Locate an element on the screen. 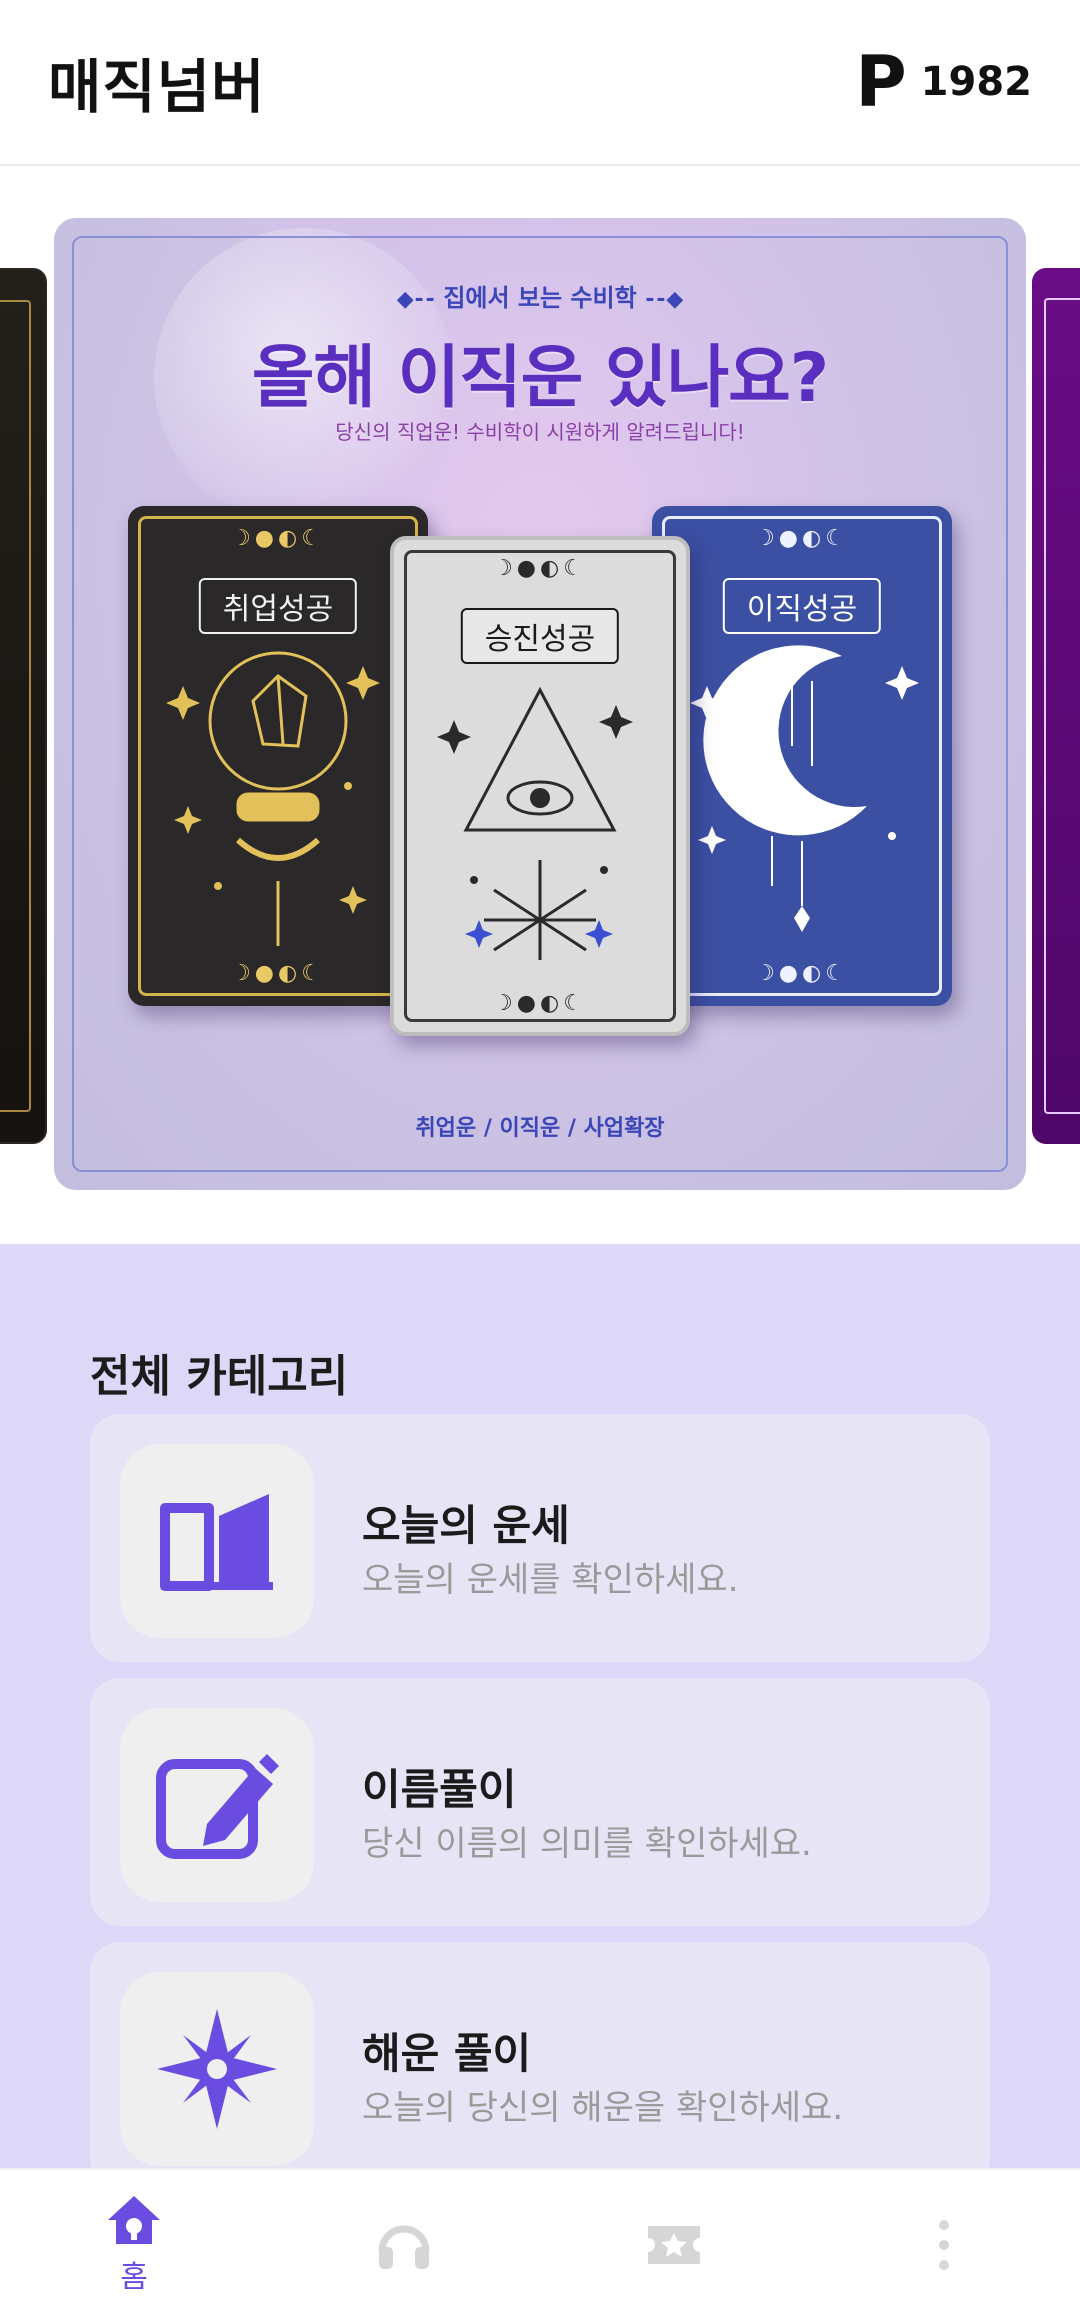 This screenshot has height=2317, width=1080. tarot-card-move: ☽●◐☾ 이직성공 ☽●◐☾ is located at coordinates (802, 756).